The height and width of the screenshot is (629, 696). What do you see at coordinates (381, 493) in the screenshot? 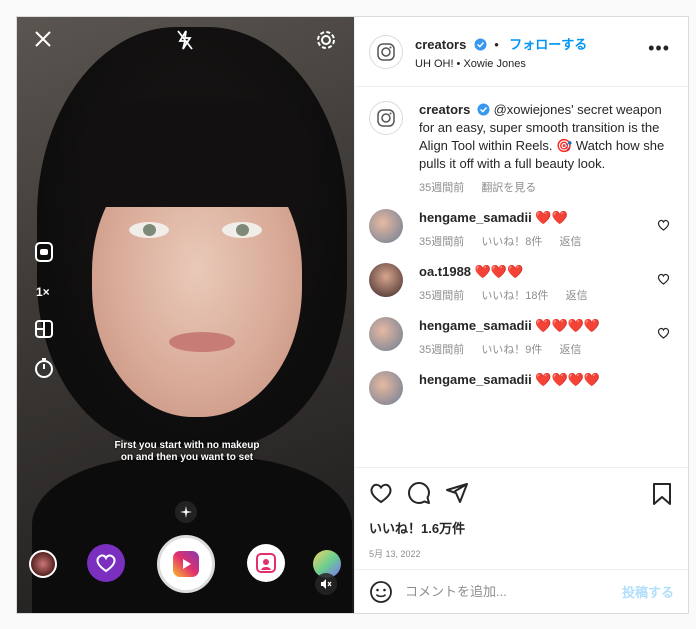
I see `like-icon` at bounding box center [381, 493].